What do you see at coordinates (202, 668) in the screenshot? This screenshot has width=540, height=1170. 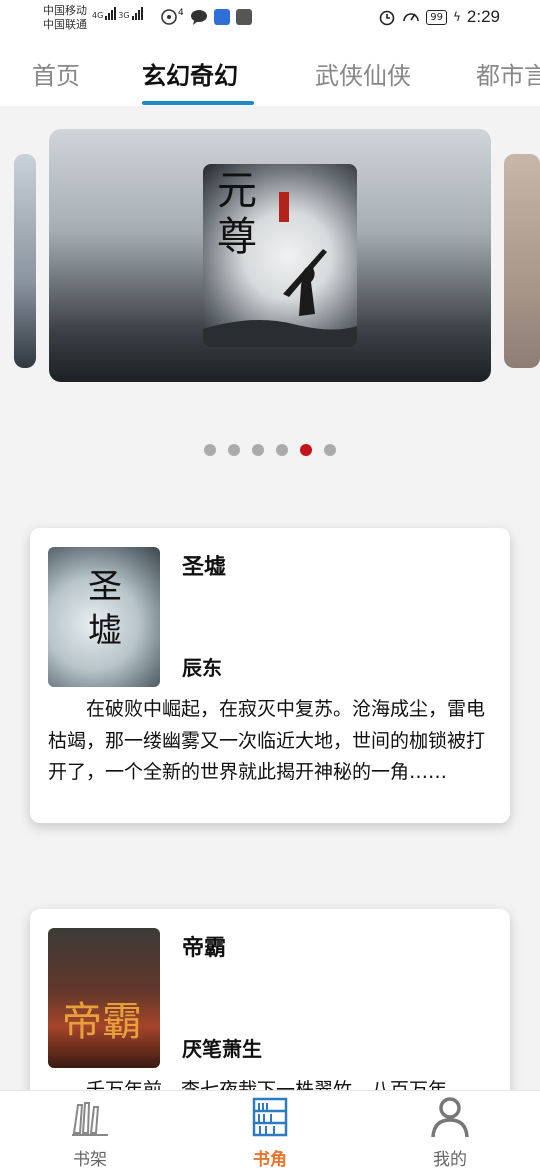 I see `book-author: 辰东` at bounding box center [202, 668].